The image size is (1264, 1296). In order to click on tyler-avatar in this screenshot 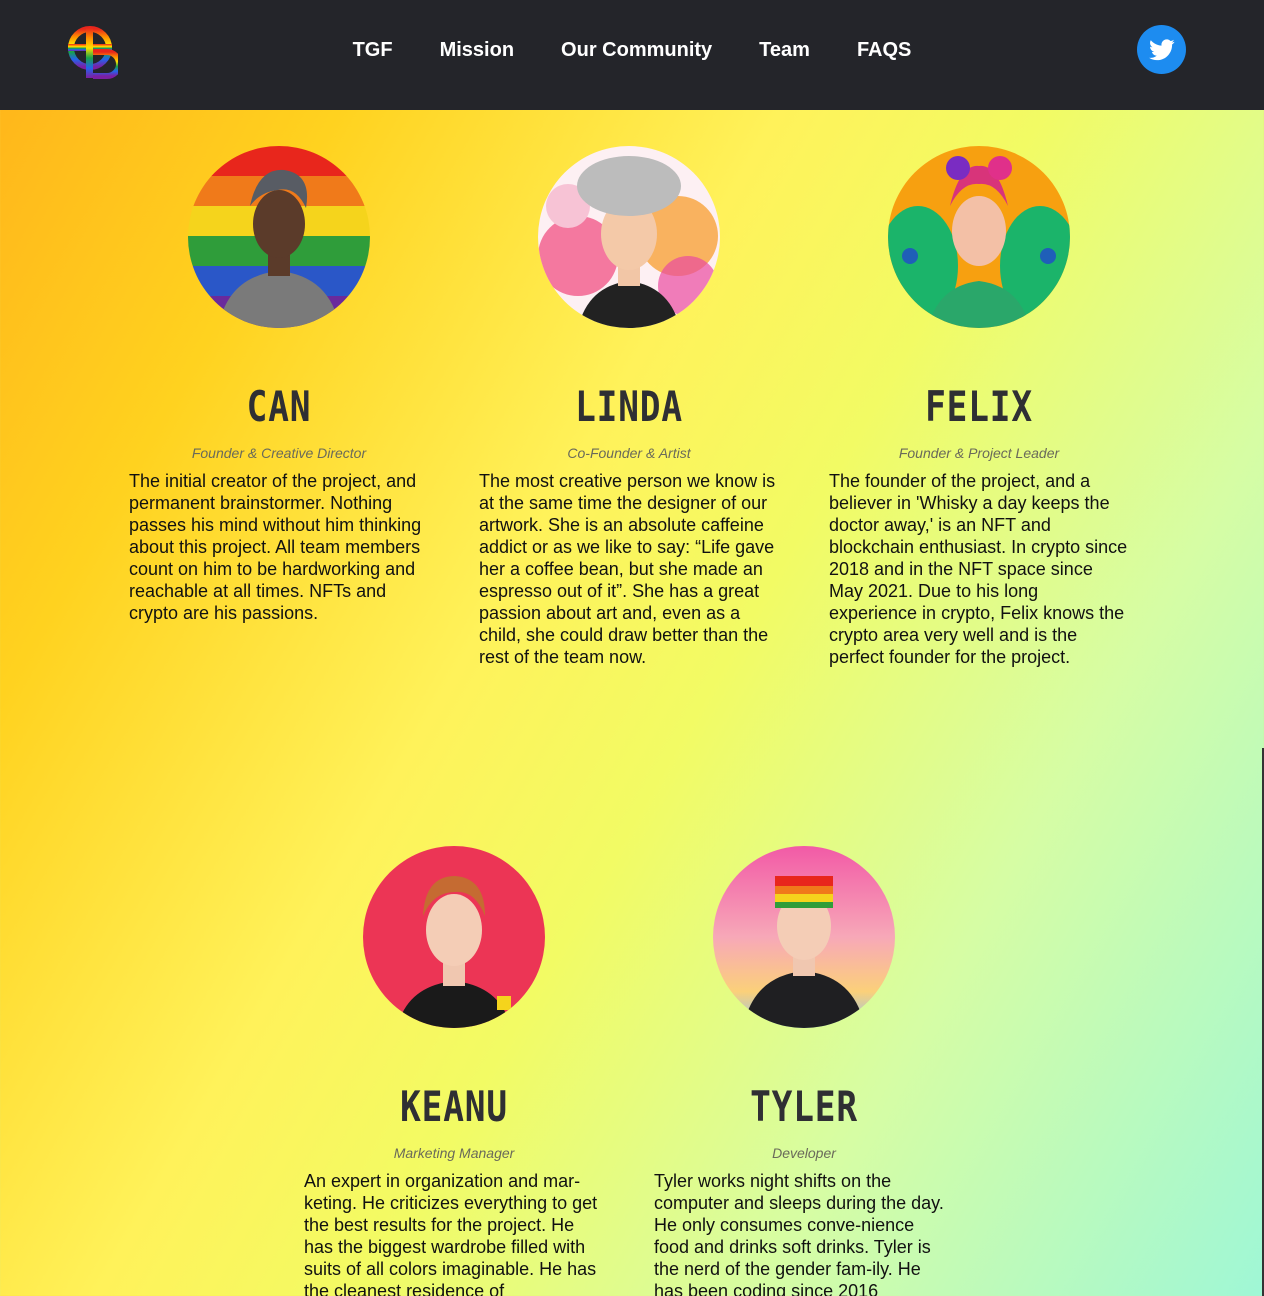, I will do `click(804, 937)`.